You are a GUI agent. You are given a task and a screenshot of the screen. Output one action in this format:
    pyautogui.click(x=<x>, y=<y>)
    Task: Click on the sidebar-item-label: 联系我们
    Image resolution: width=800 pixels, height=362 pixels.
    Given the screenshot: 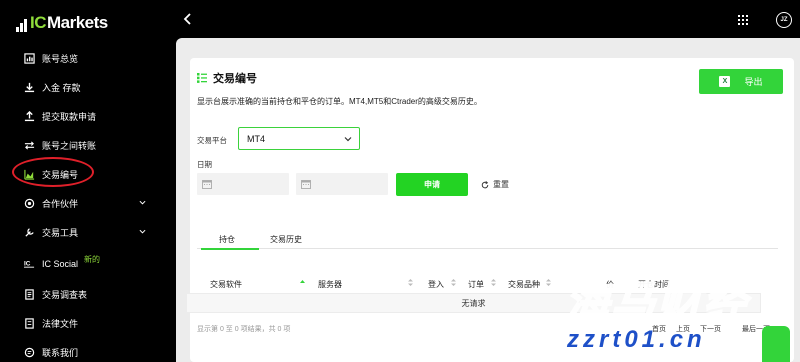 What is the action you would take?
    pyautogui.click(x=60, y=353)
    